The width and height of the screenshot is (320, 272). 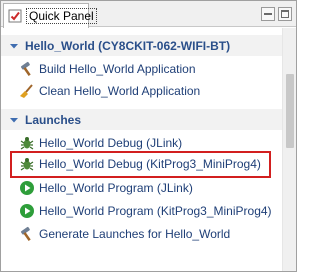 I want to click on tab-label: Quick Panel, so click(x=61, y=16).